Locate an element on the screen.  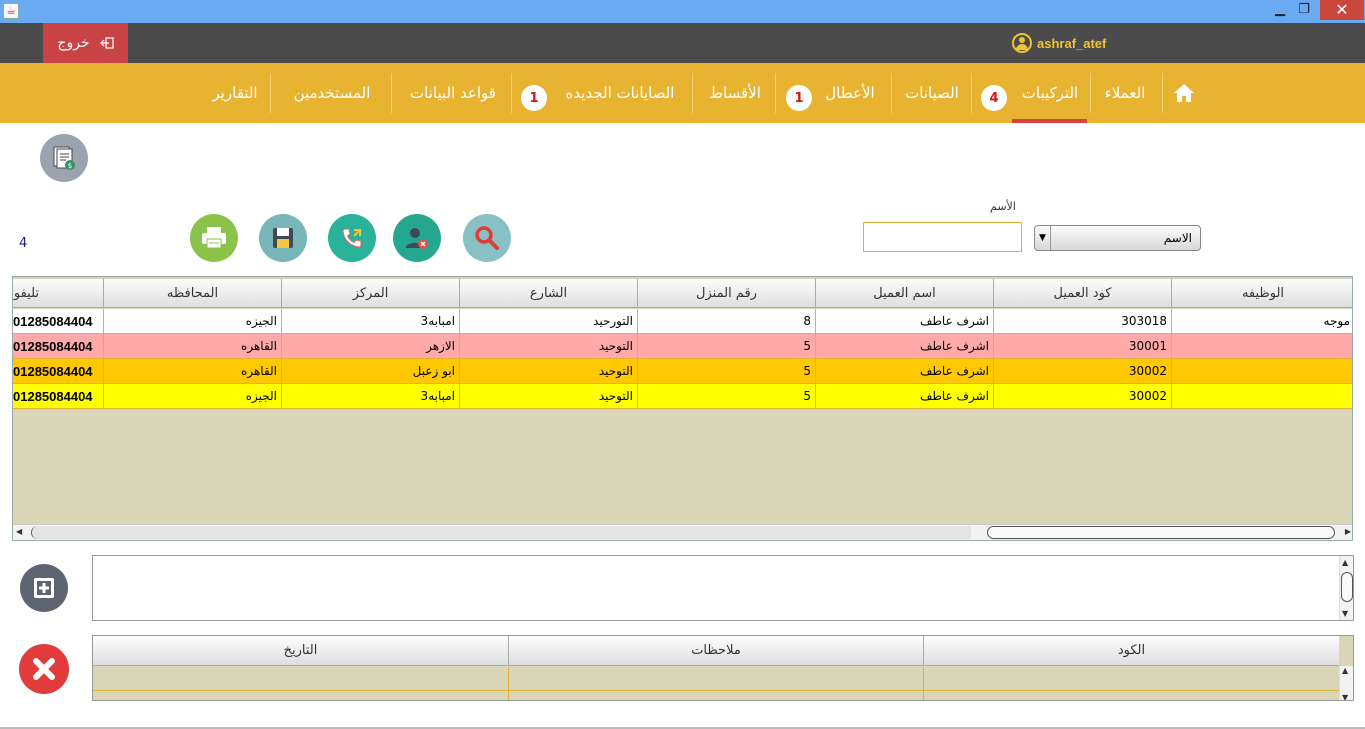
search-icon is located at coordinates (487, 238).